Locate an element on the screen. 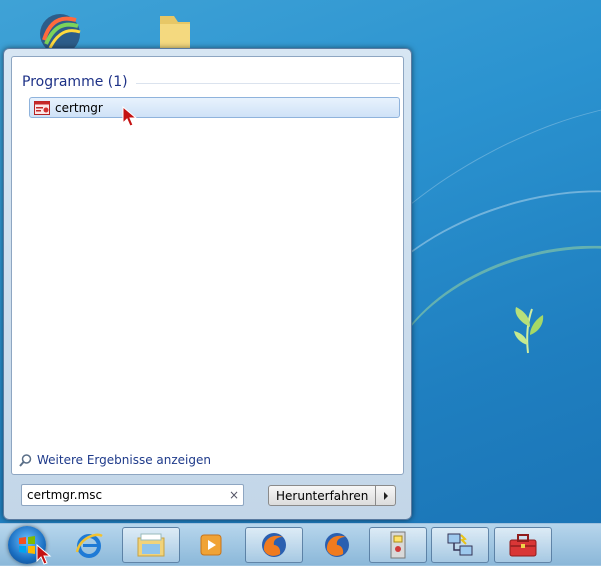 This screenshot has width=601, height=567. shutdown-button: Herunterfahren is located at coordinates (322, 495).